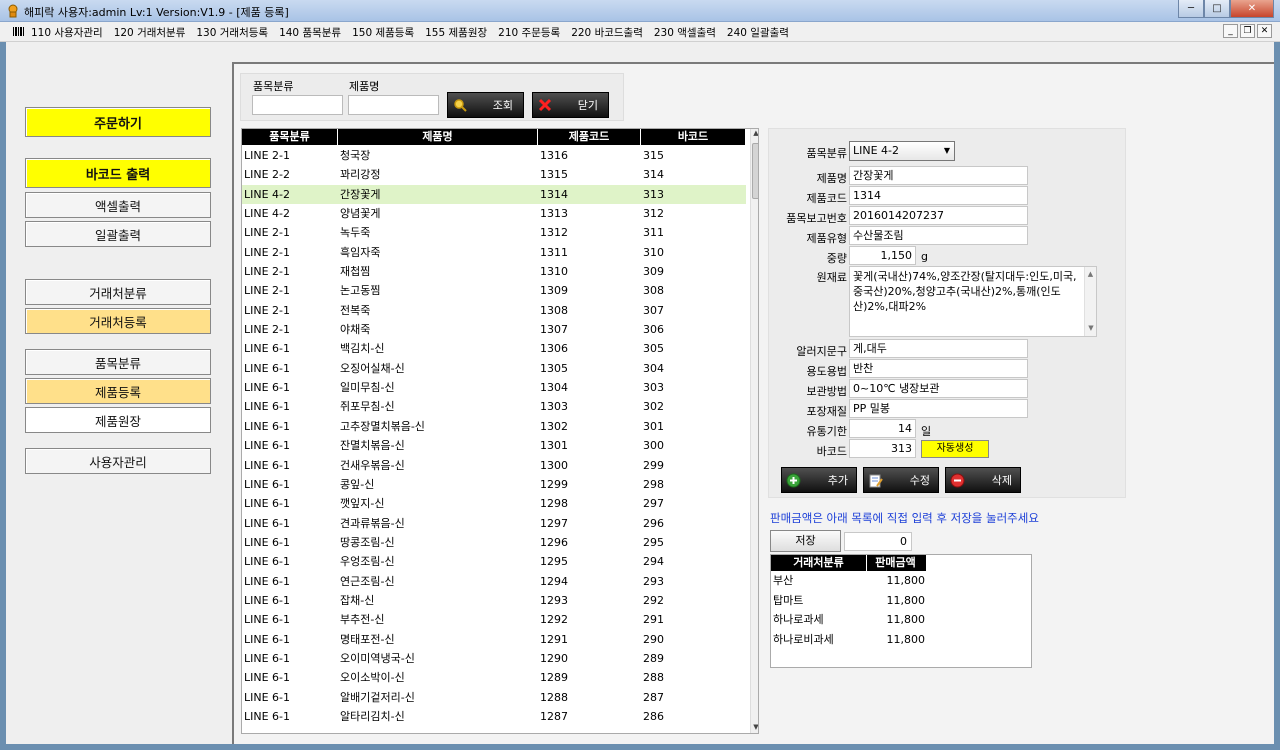 This screenshot has width=1280, height=750. Describe the element at coordinates (310, 32) in the screenshot. I see `menu-item-item-category: 140 품목분류` at that location.